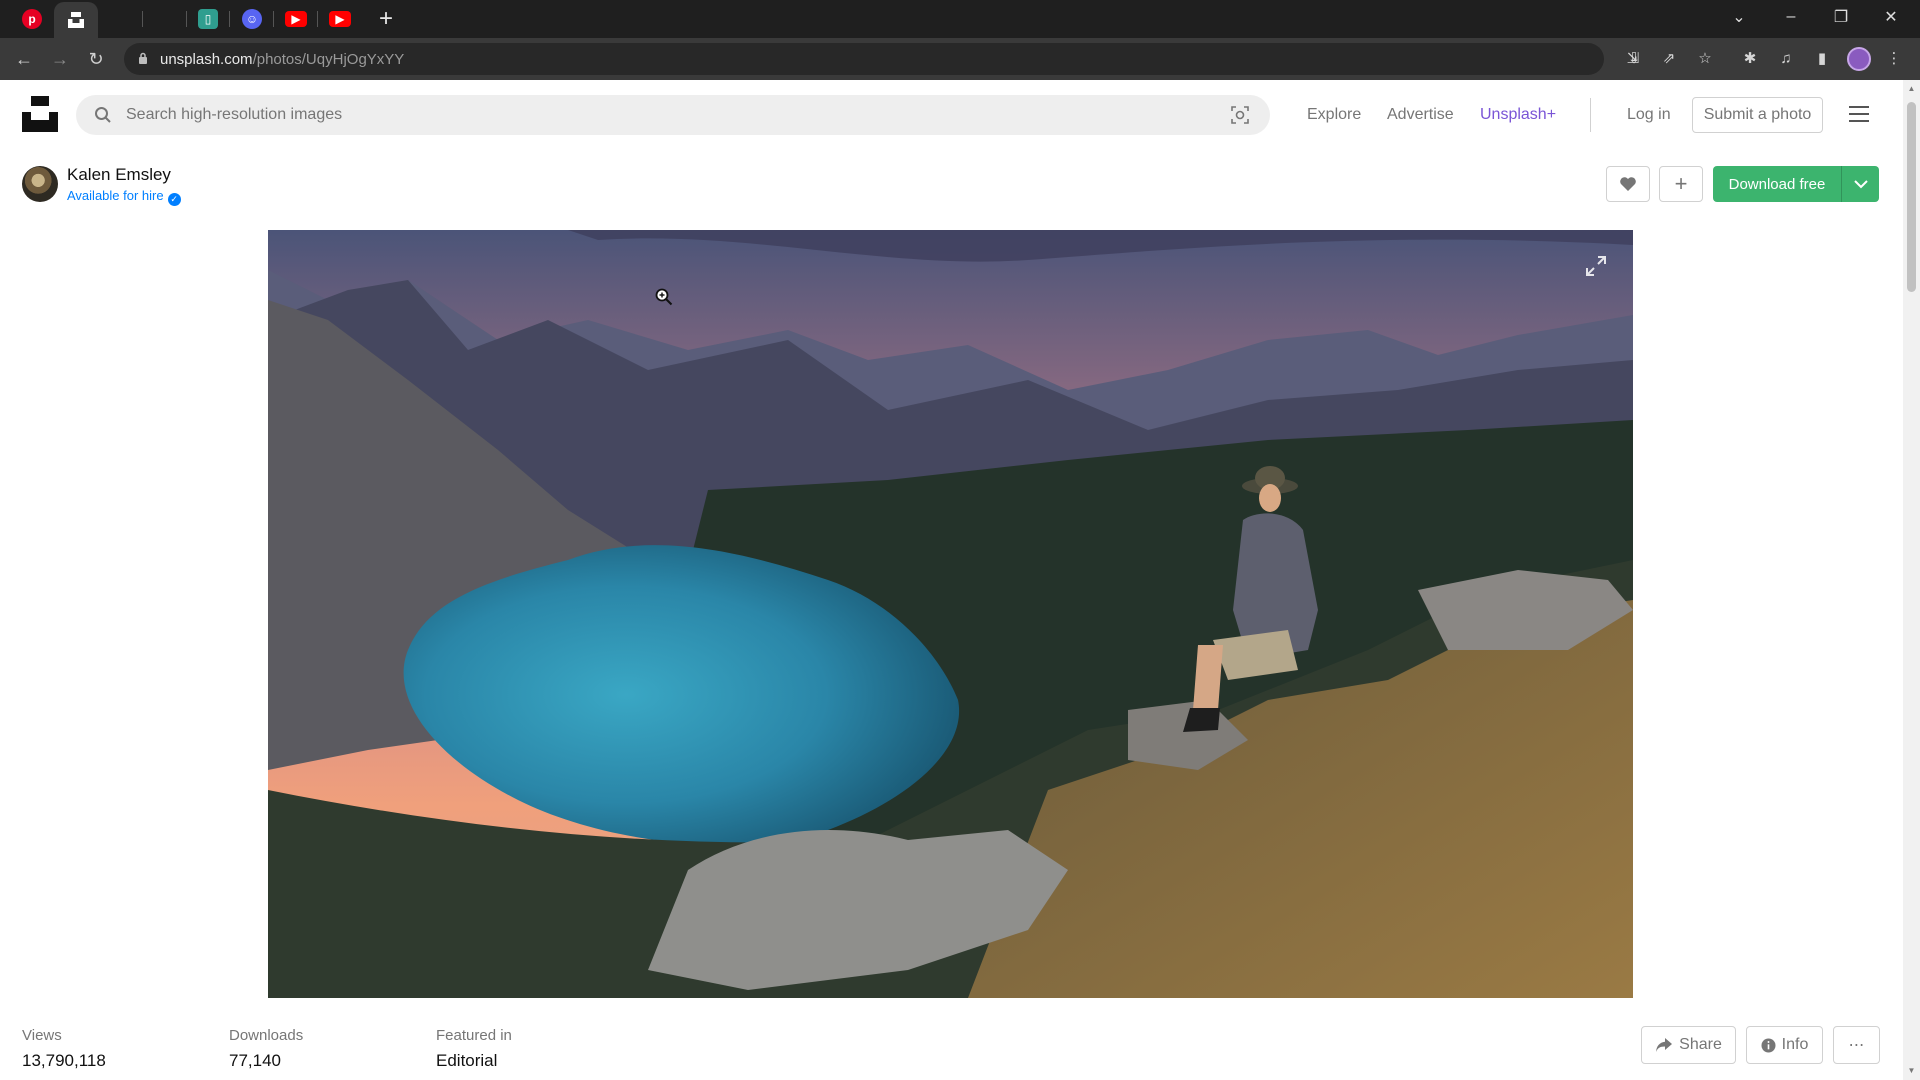  I want to click on stat-value: 77,140, so click(255, 1060).